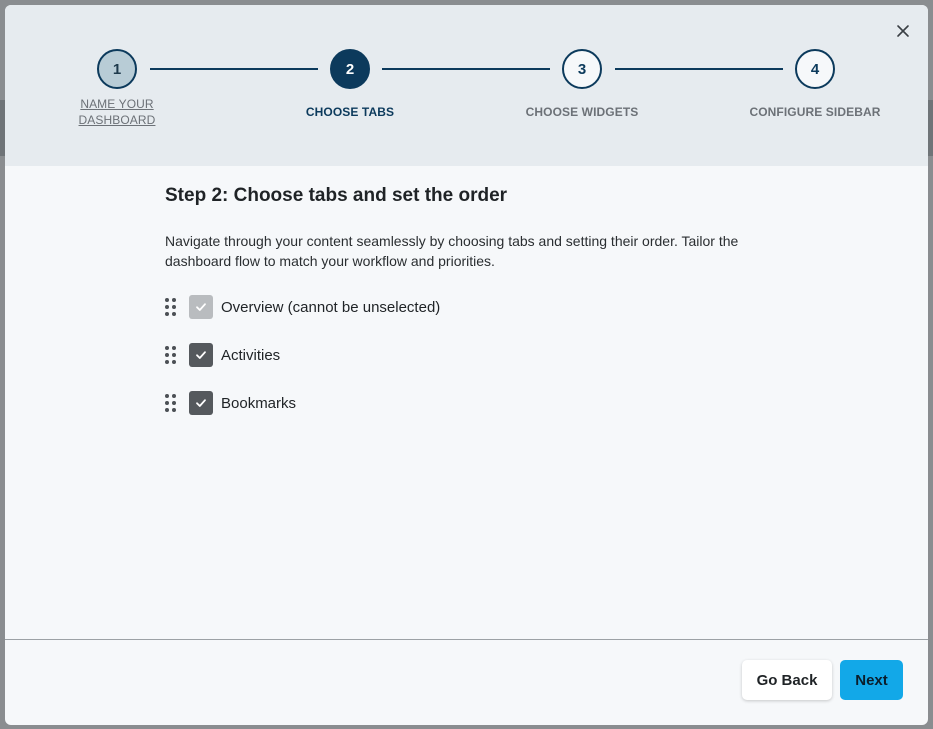 This screenshot has height=729, width=933. I want to click on step-2-label: CHOOSE TABS, so click(350, 112).